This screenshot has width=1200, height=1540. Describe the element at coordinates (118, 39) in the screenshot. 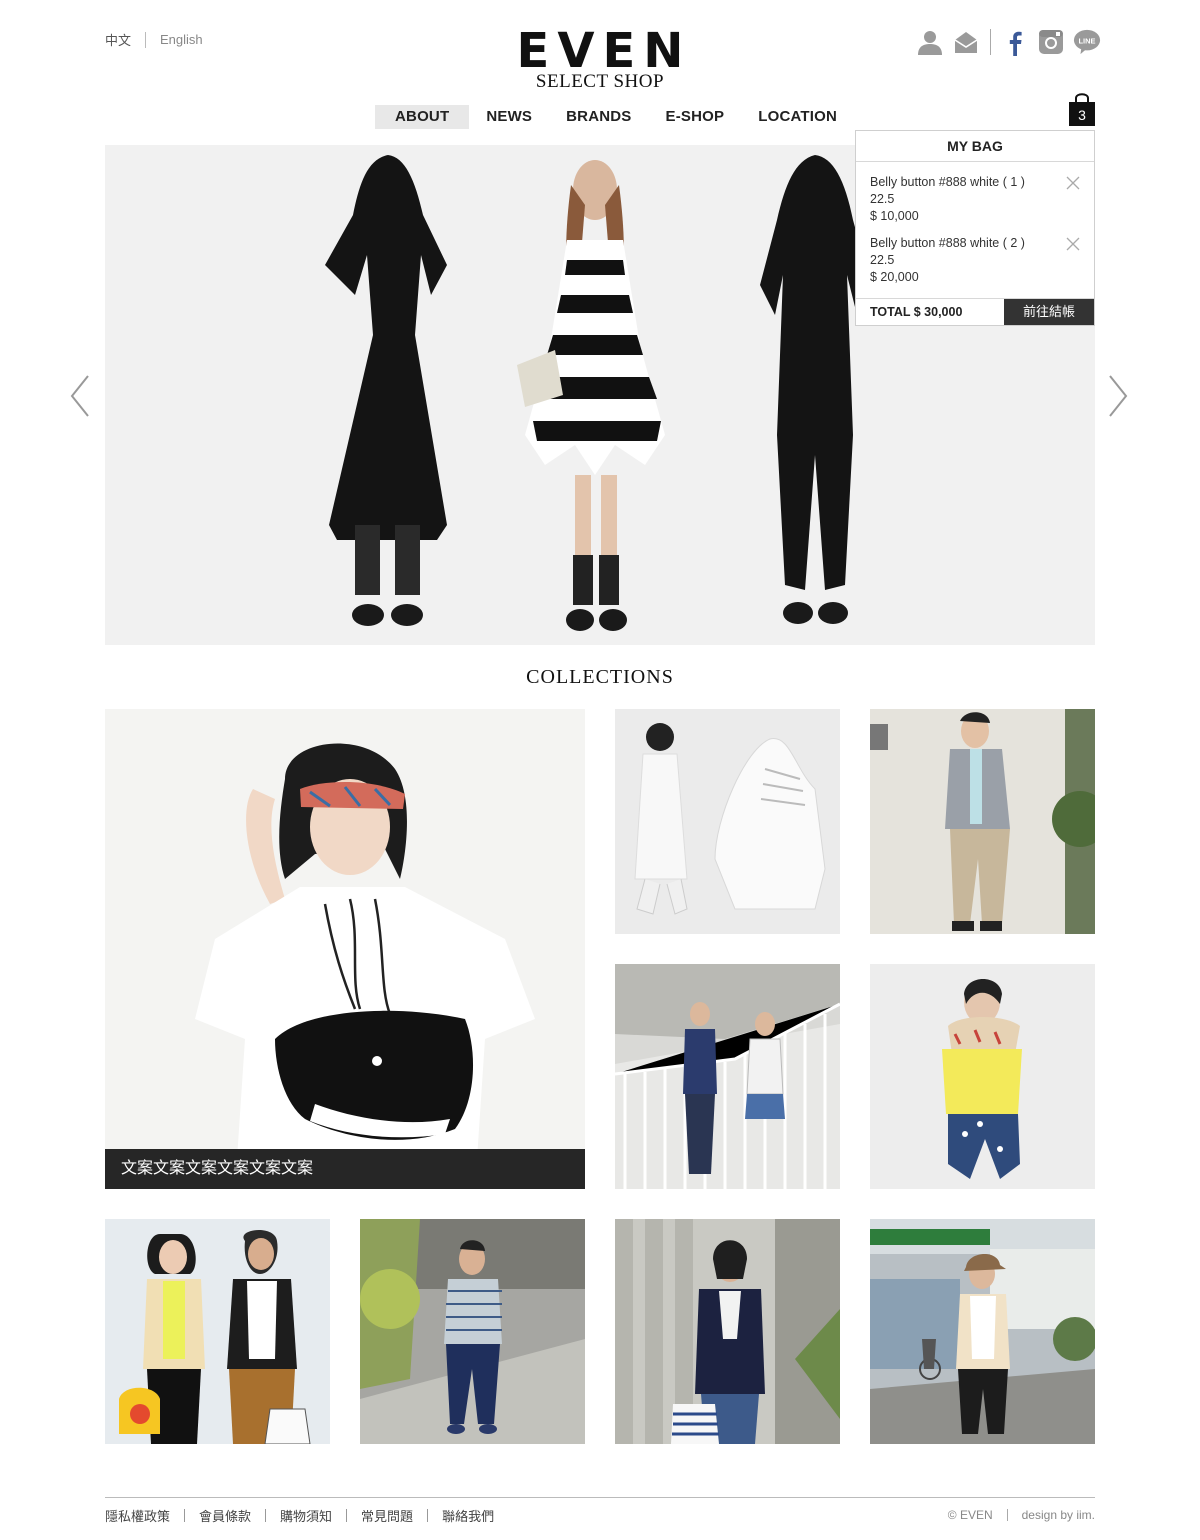

I see `lang-chinese-link: 中文` at that location.